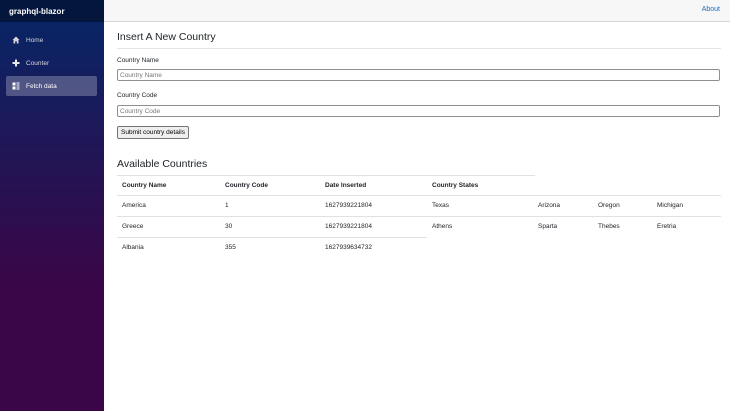  I want to click on nav-item-label: Home, so click(35, 40).